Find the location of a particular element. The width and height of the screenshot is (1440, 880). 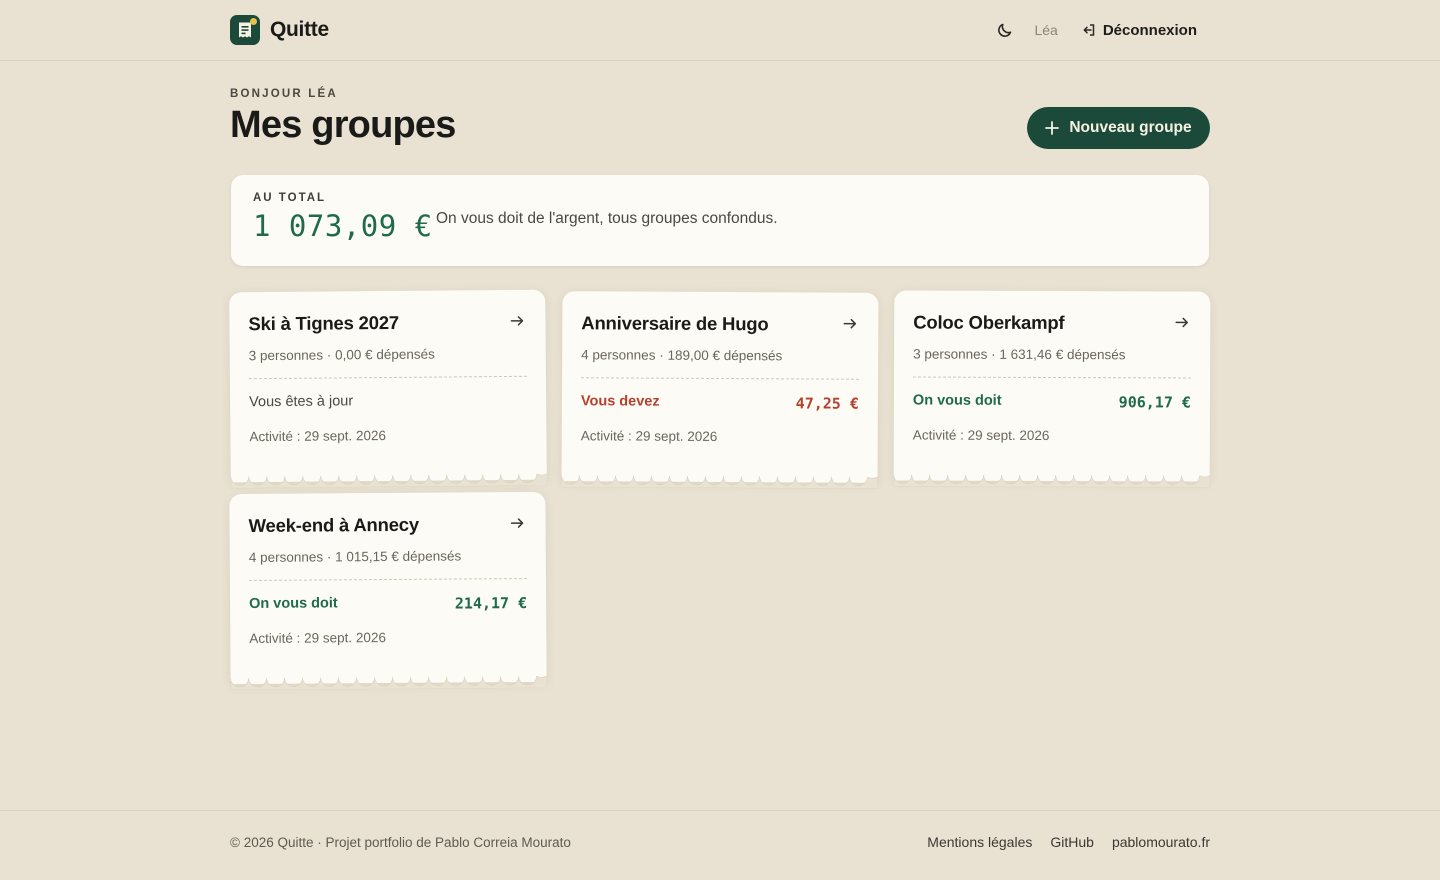

plus-icon is located at coordinates (1052, 128).